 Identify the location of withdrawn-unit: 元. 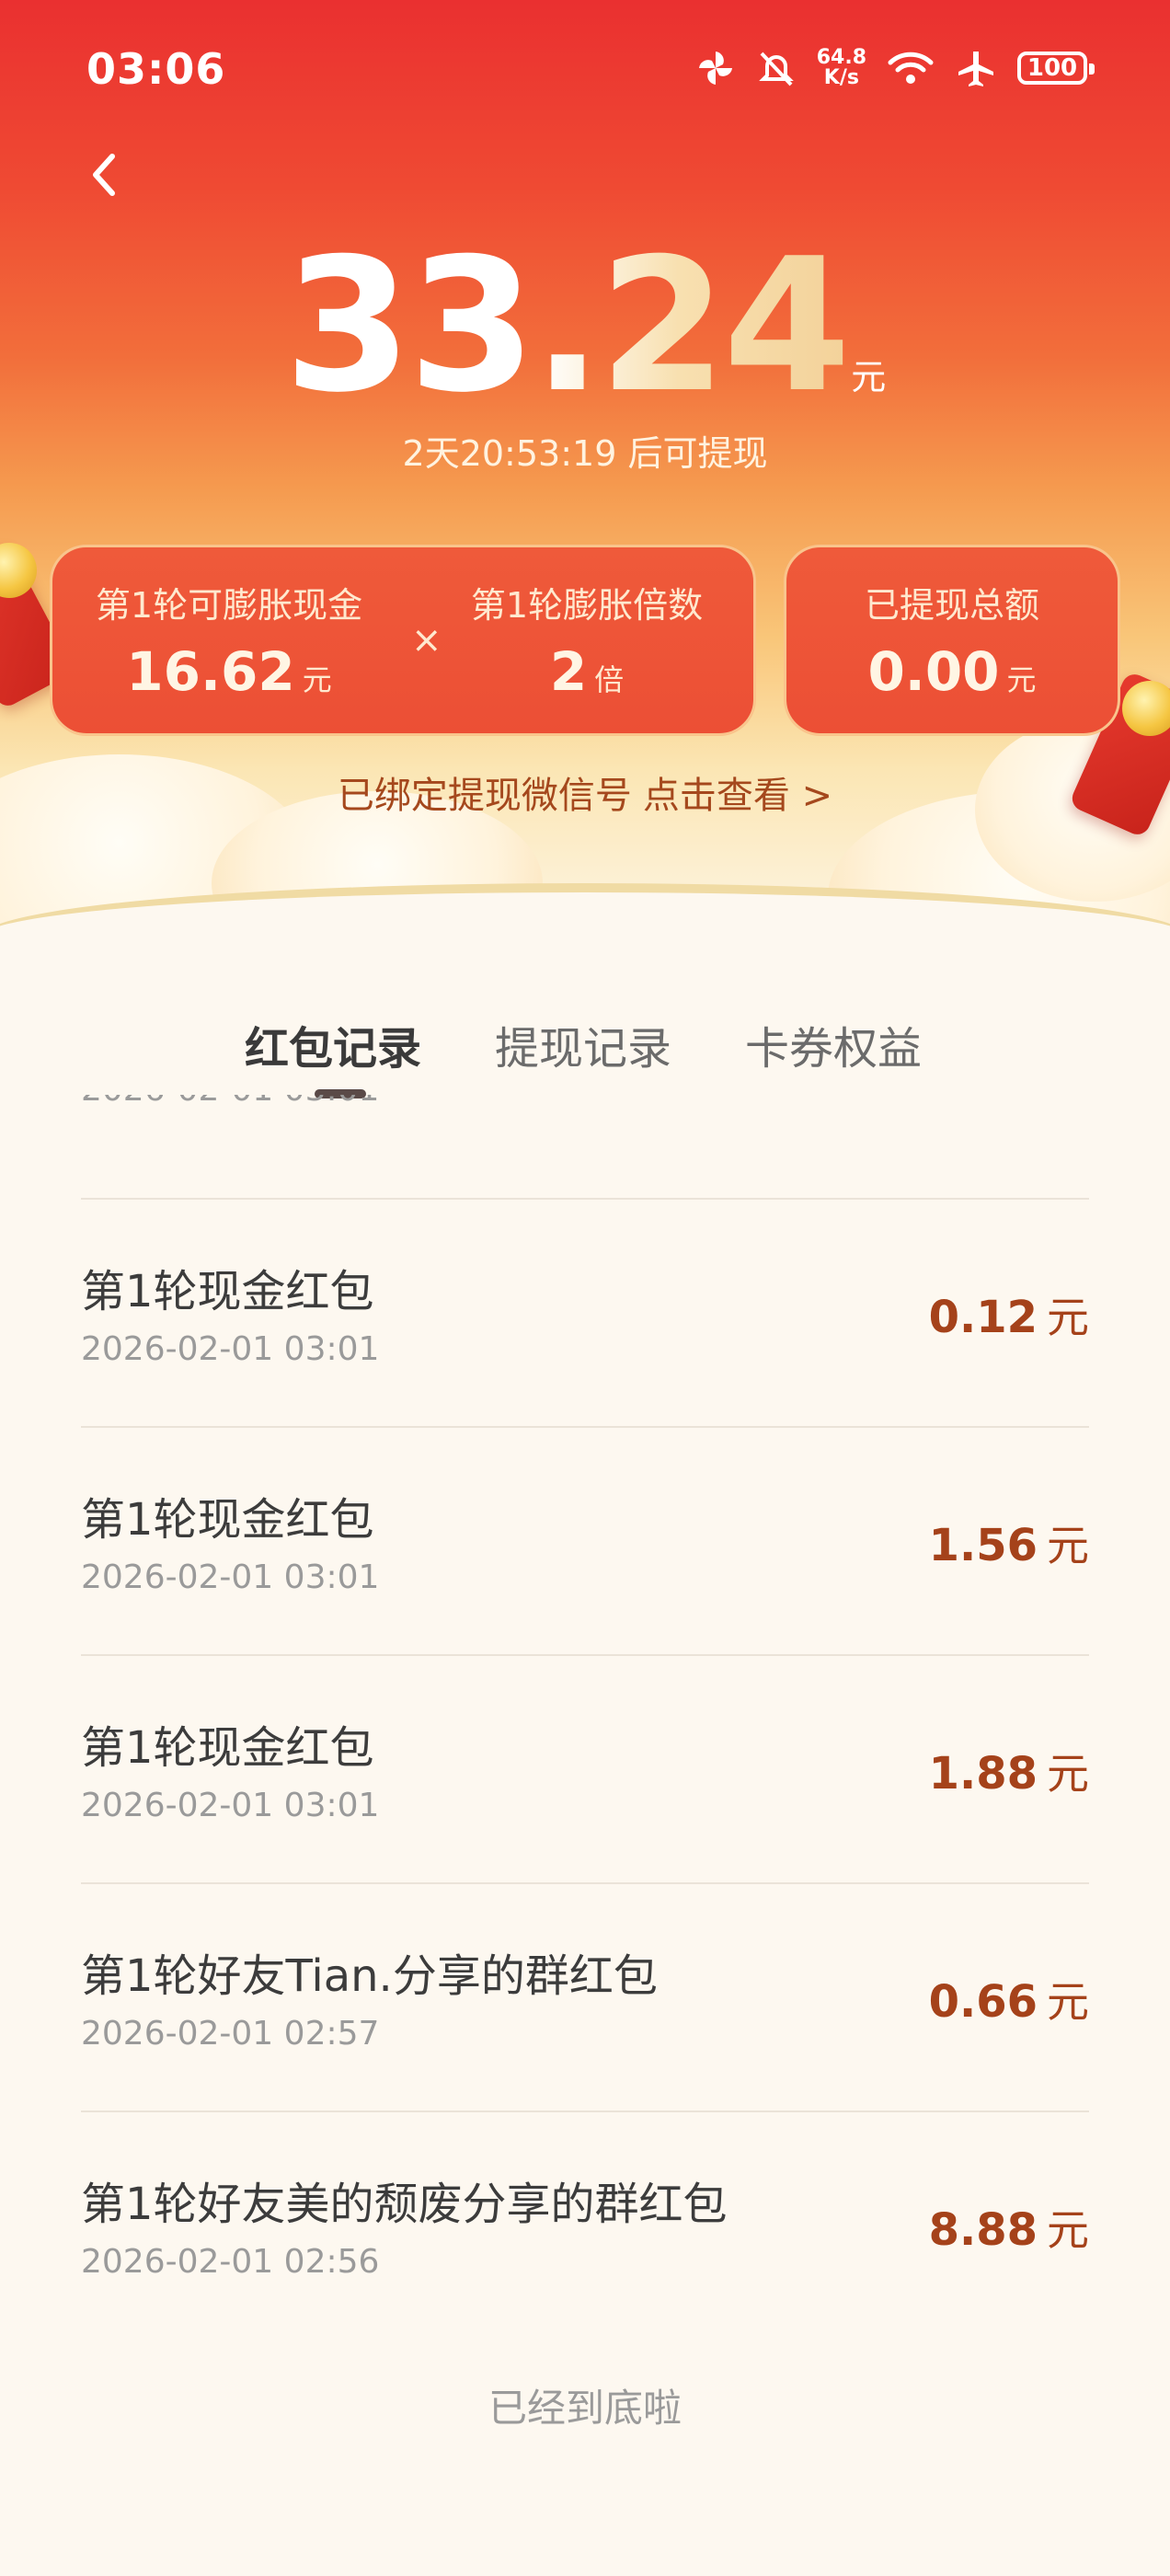
(1021, 679).